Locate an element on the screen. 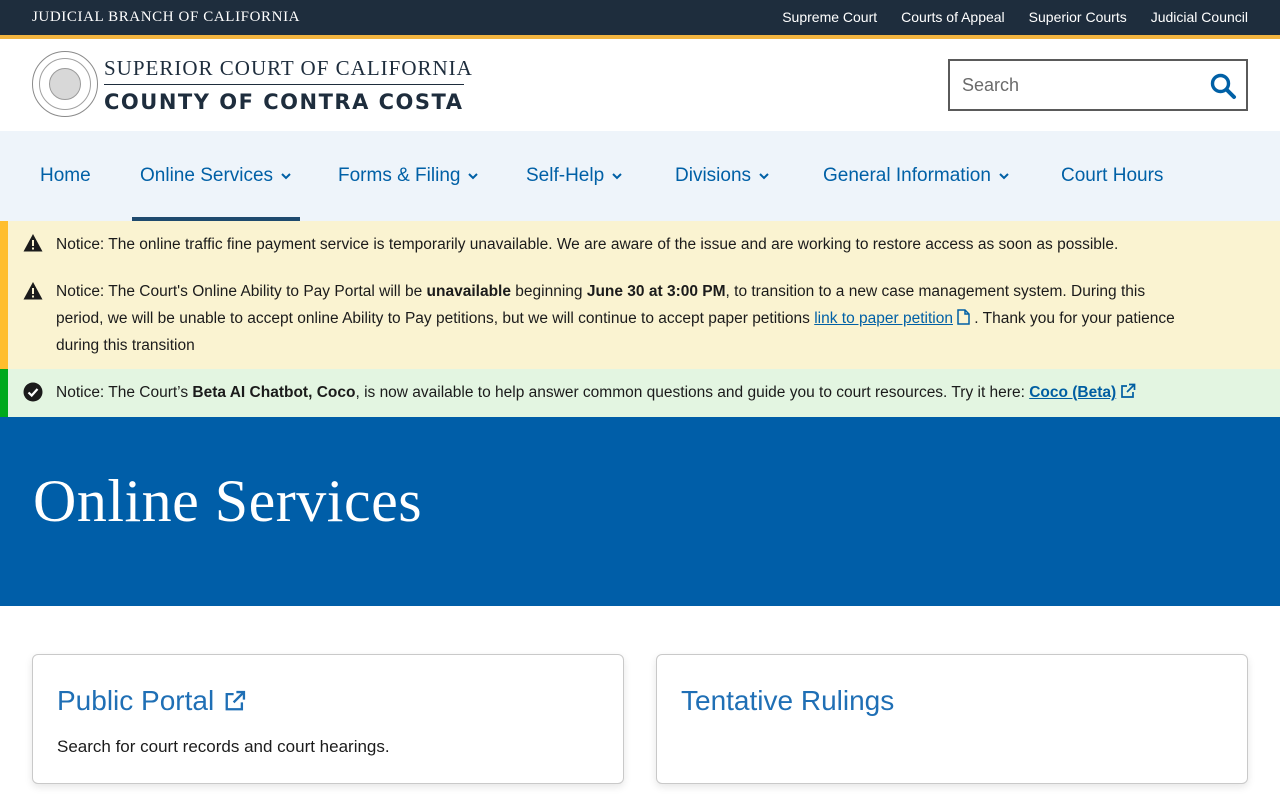 This screenshot has width=1280, height=800. coco-beta-link-label: Coco (Beta) is located at coordinates (1073, 392).